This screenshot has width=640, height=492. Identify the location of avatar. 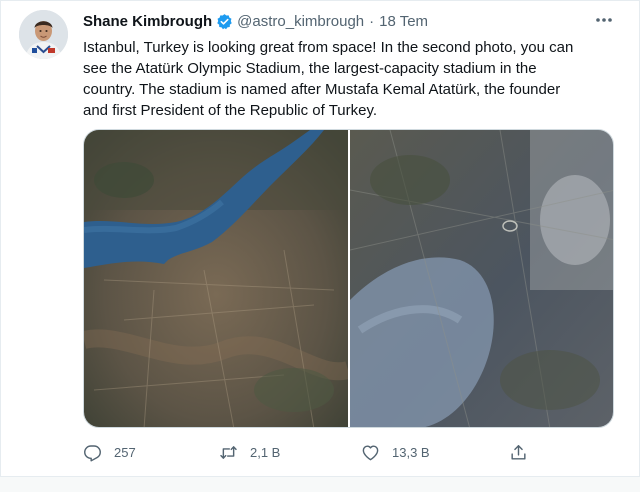
(43, 34).